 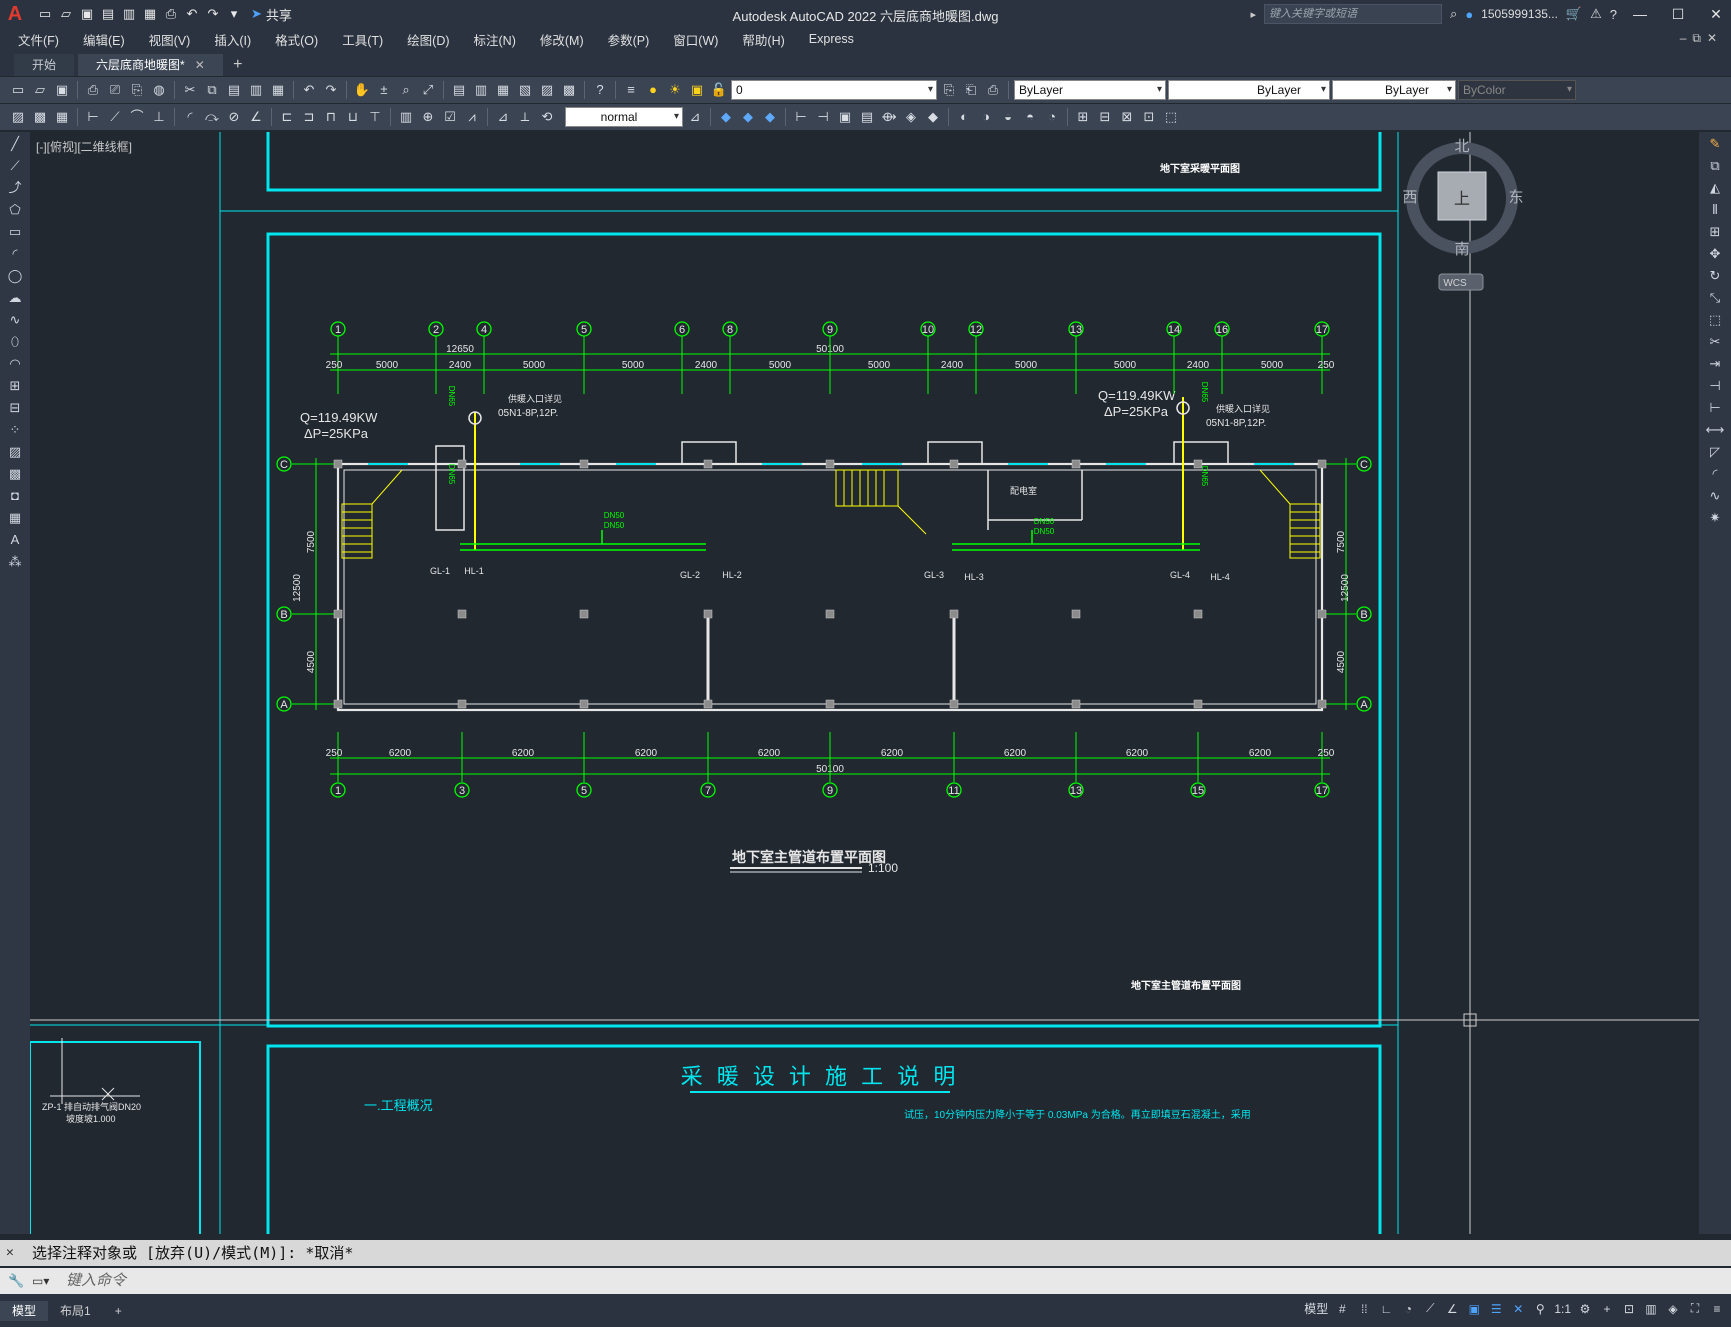 What do you see at coordinates (15, 342) in the screenshot?
I see `ellipse-icon: ⬯` at bounding box center [15, 342].